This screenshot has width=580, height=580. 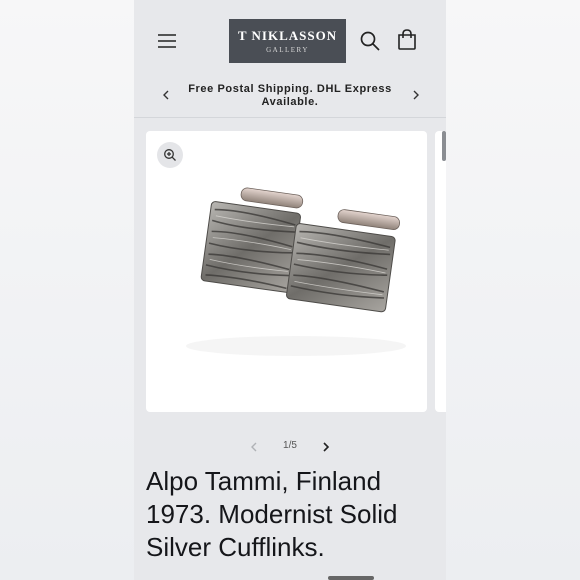 I want to click on pager-next-chevron-icon, so click(x=326, y=447).